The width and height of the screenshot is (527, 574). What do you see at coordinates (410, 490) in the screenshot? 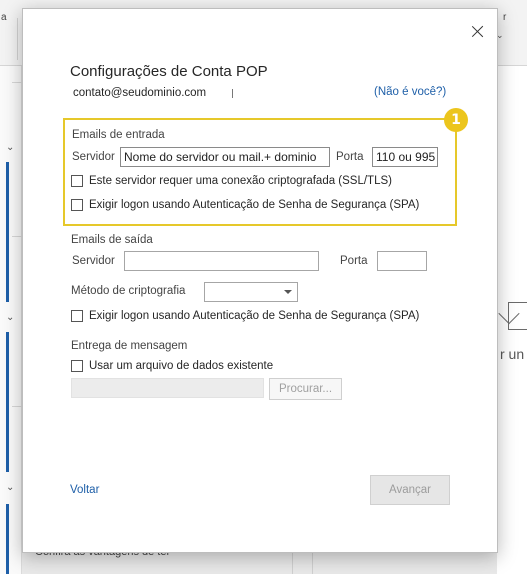
I see `next-button: Avançar` at bounding box center [410, 490].